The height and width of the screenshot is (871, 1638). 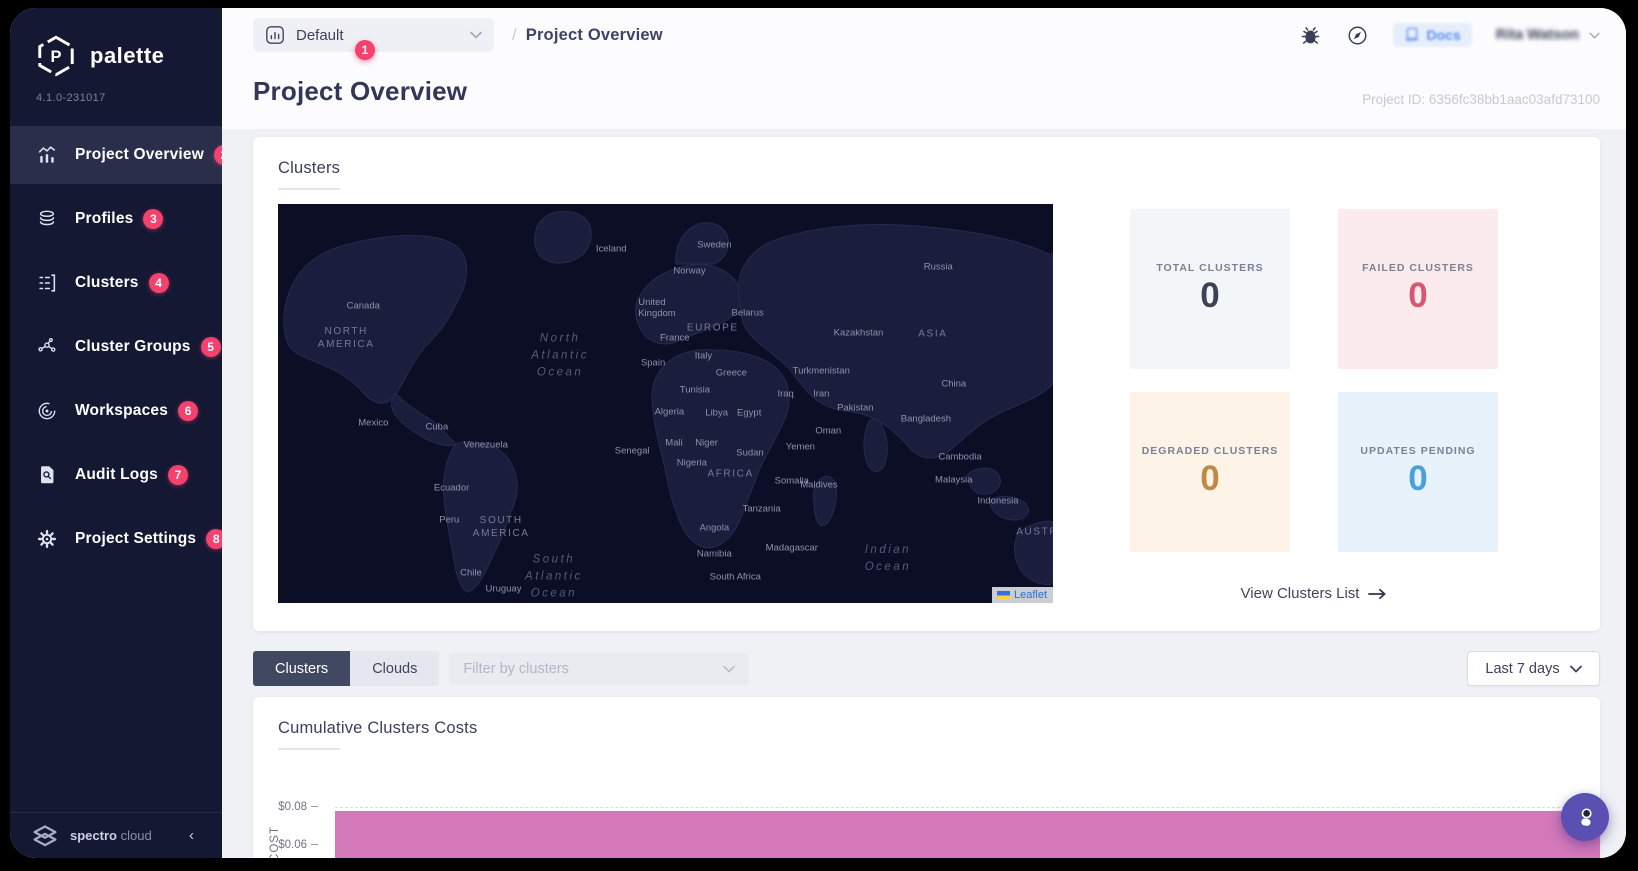 I want to click on costs-card-title: Cumulative Clusters Costs, so click(x=378, y=728).